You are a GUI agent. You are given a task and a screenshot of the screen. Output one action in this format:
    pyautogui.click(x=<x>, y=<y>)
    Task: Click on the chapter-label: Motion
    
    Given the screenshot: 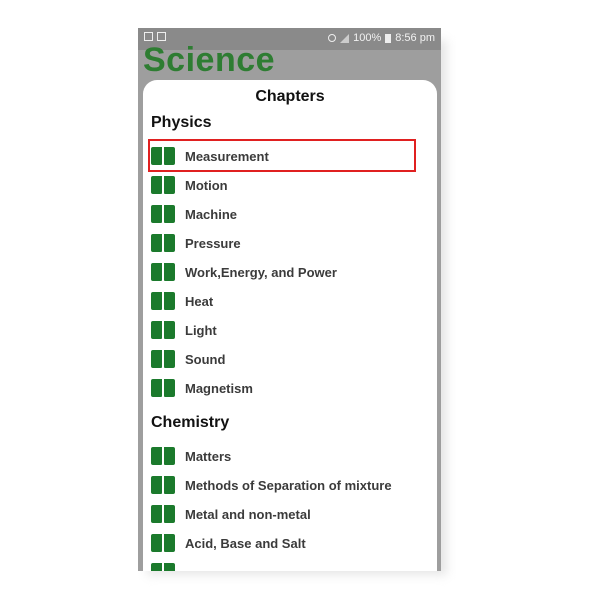 What is the action you would take?
    pyautogui.click(x=206, y=185)
    